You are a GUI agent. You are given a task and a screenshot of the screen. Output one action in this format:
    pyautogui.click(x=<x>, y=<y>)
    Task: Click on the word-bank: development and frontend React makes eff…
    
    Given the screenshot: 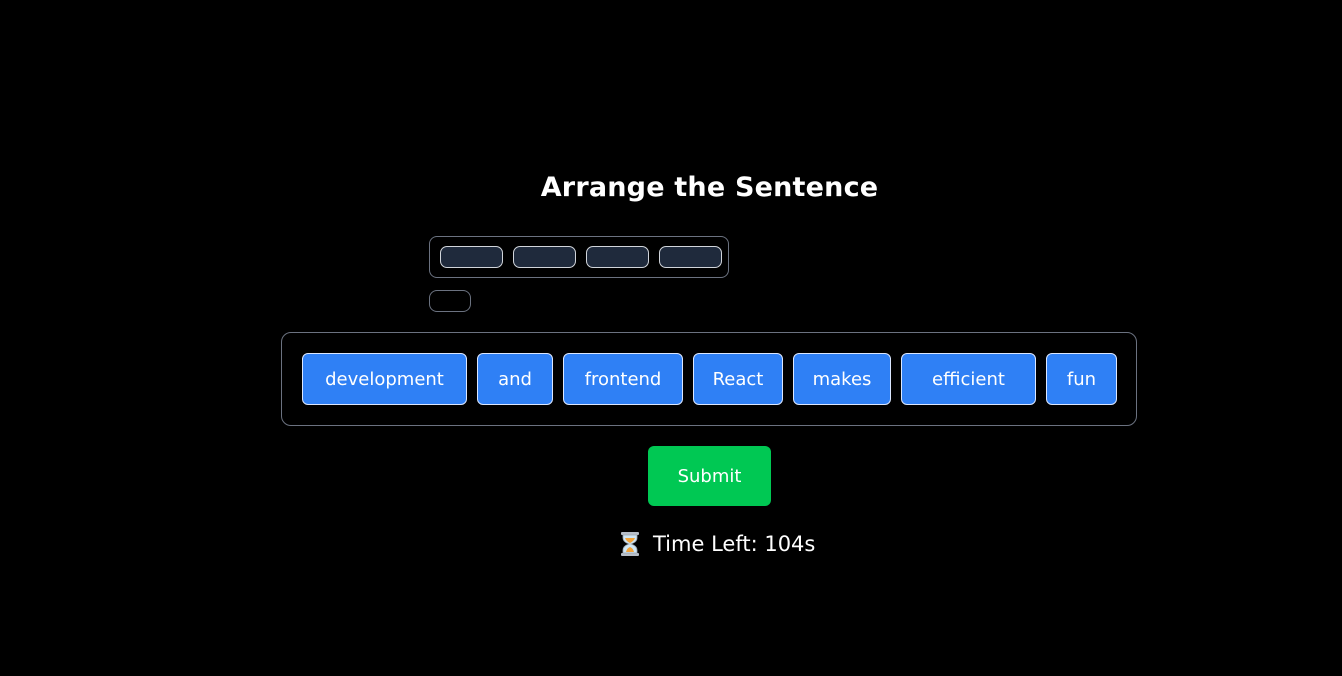 What is the action you would take?
    pyautogui.click(x=709, y=379)
    